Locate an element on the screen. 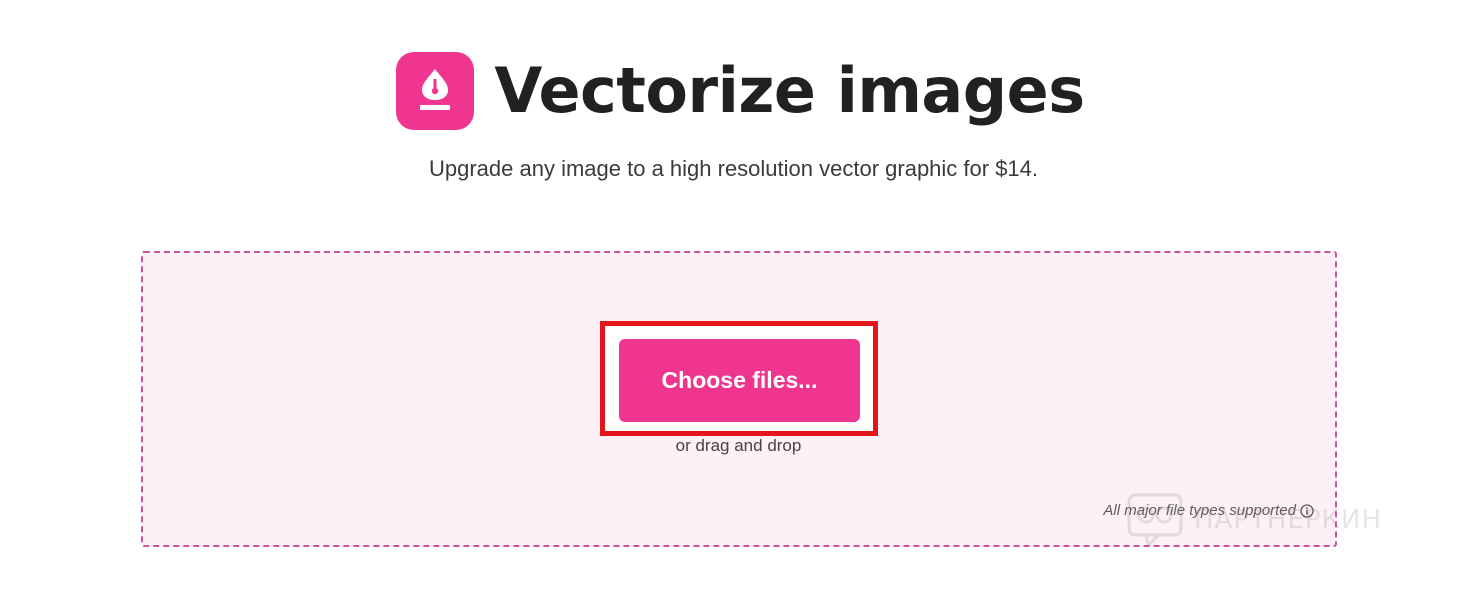  header: Vectorize images is located at coordinates (733, 91).